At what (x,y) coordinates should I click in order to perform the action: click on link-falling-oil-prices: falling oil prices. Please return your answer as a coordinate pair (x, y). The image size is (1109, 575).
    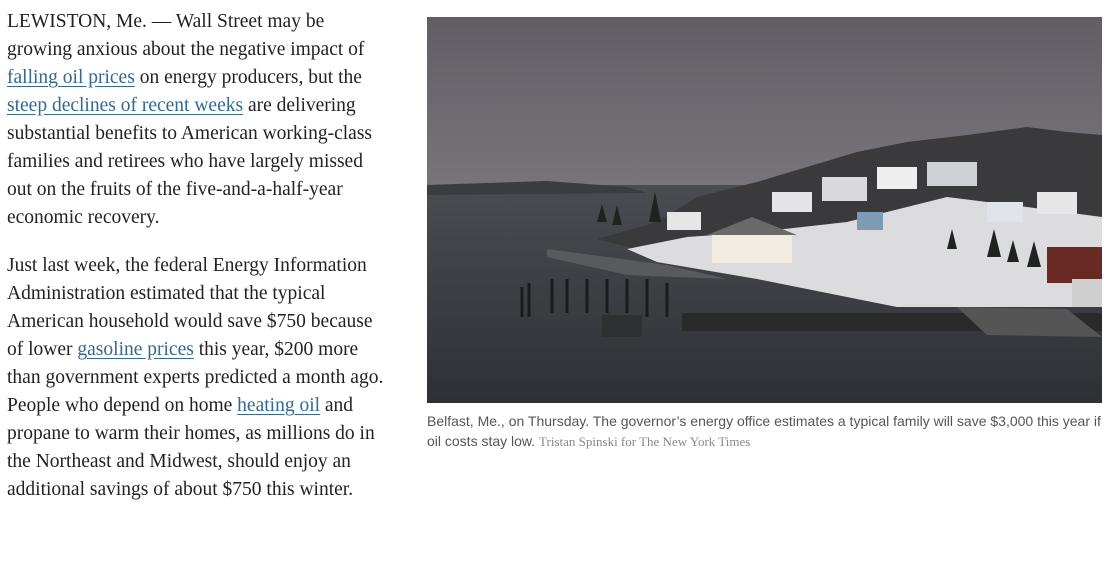
    Looking at the image, I should click on (71, 77).